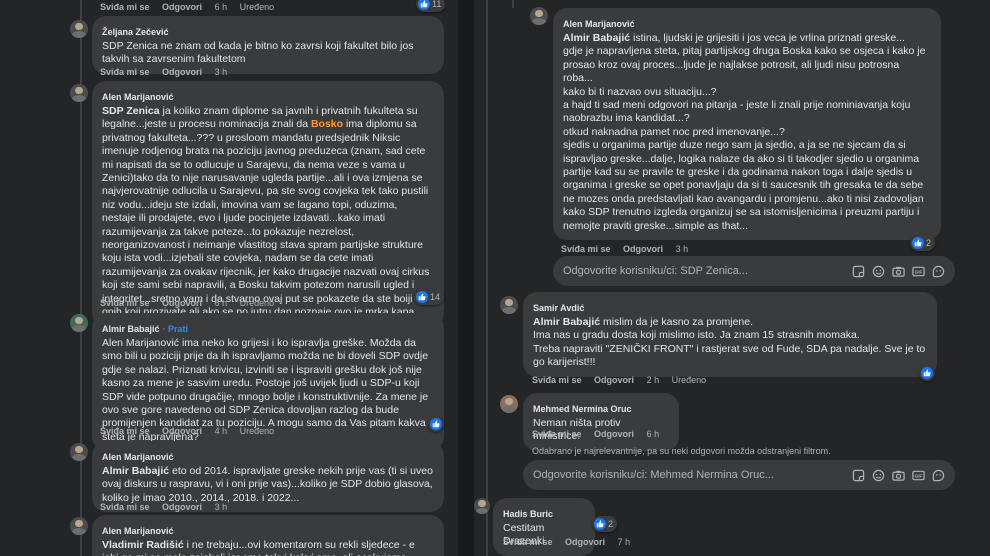 The height and width of the screenshot is (556, 990). I want to click on comment-author: Željana Zečević, so click(135, 32).